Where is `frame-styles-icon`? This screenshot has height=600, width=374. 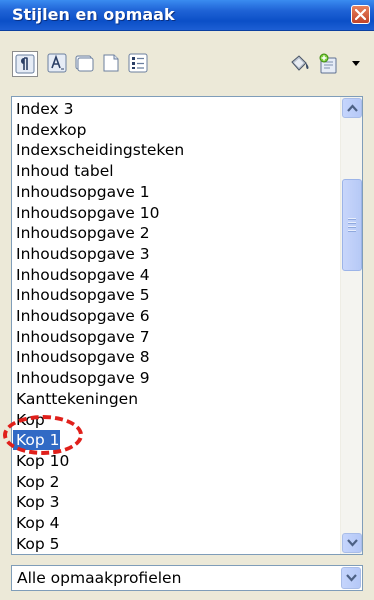 frame-styles-icon is located at coordinates (84, 63).